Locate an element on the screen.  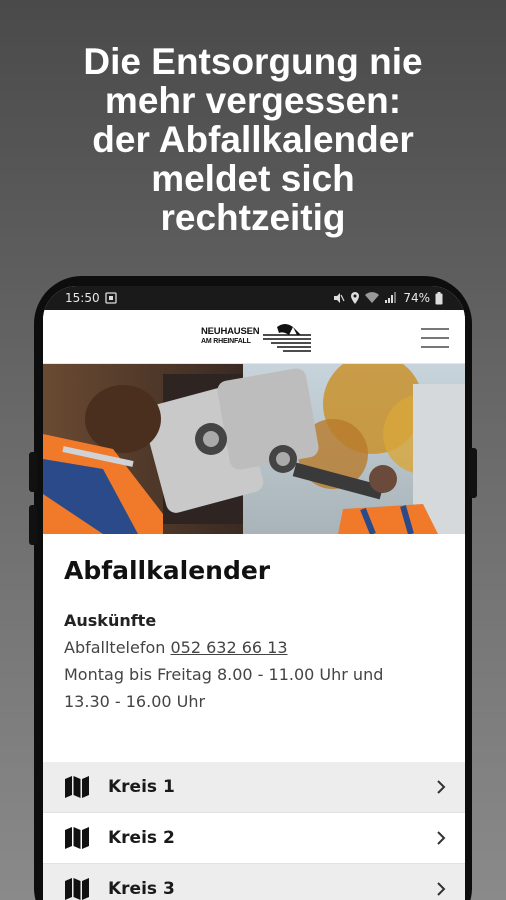
opening-hours: Montag bis Freitag 8.00 - 11.00 Uhr und is located at coordinates (224, 674).